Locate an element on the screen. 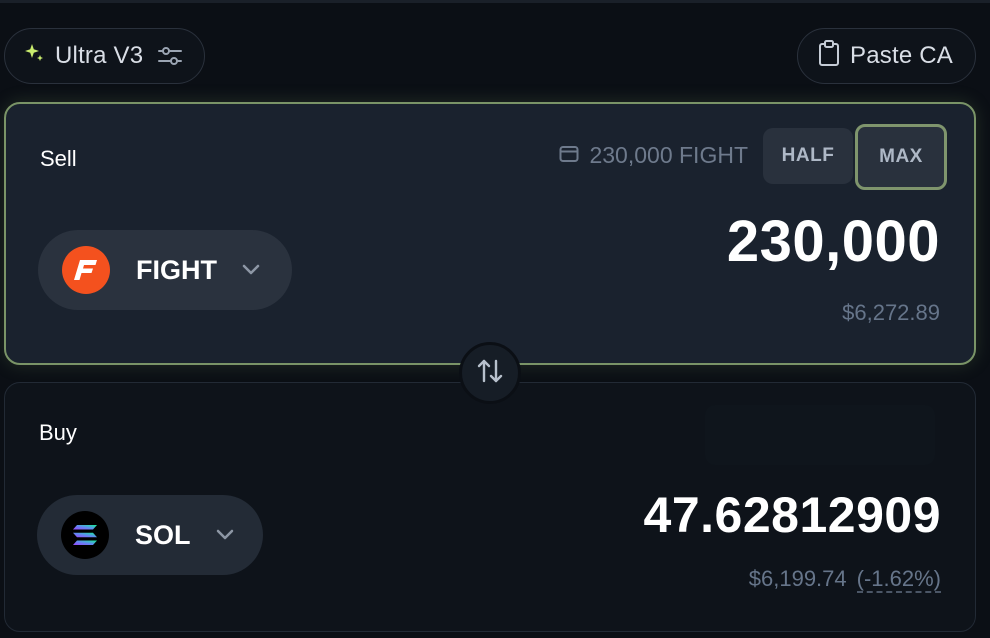  sliders-icon is located at coordinates (170, 56).